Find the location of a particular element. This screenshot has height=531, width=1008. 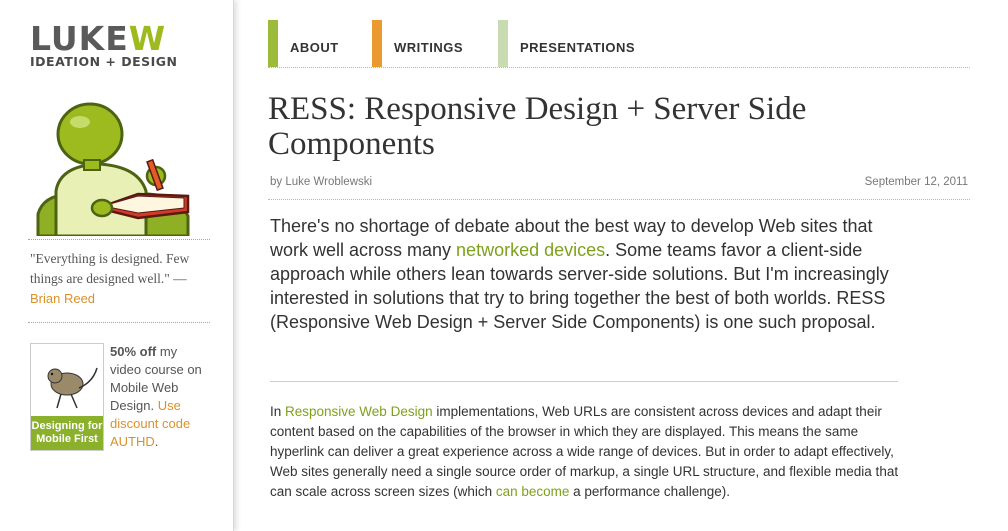

p1-text-after: a performance challenge). is located at coordinates (649, 491).